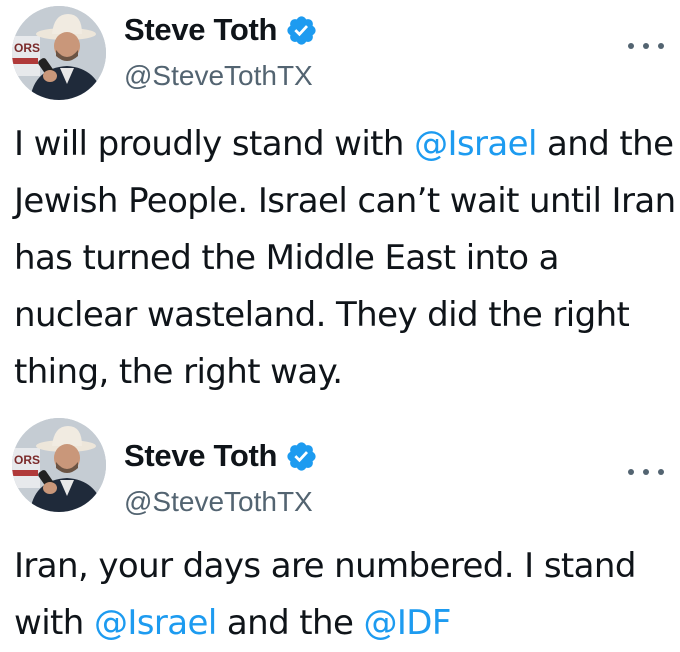 Image resolution: width=680 pixels, height=652 pixels. Describe the element at coordinates (214, 144) in the screenshot. I see `tweet-text-segment: I will proudly stand with` at that location.